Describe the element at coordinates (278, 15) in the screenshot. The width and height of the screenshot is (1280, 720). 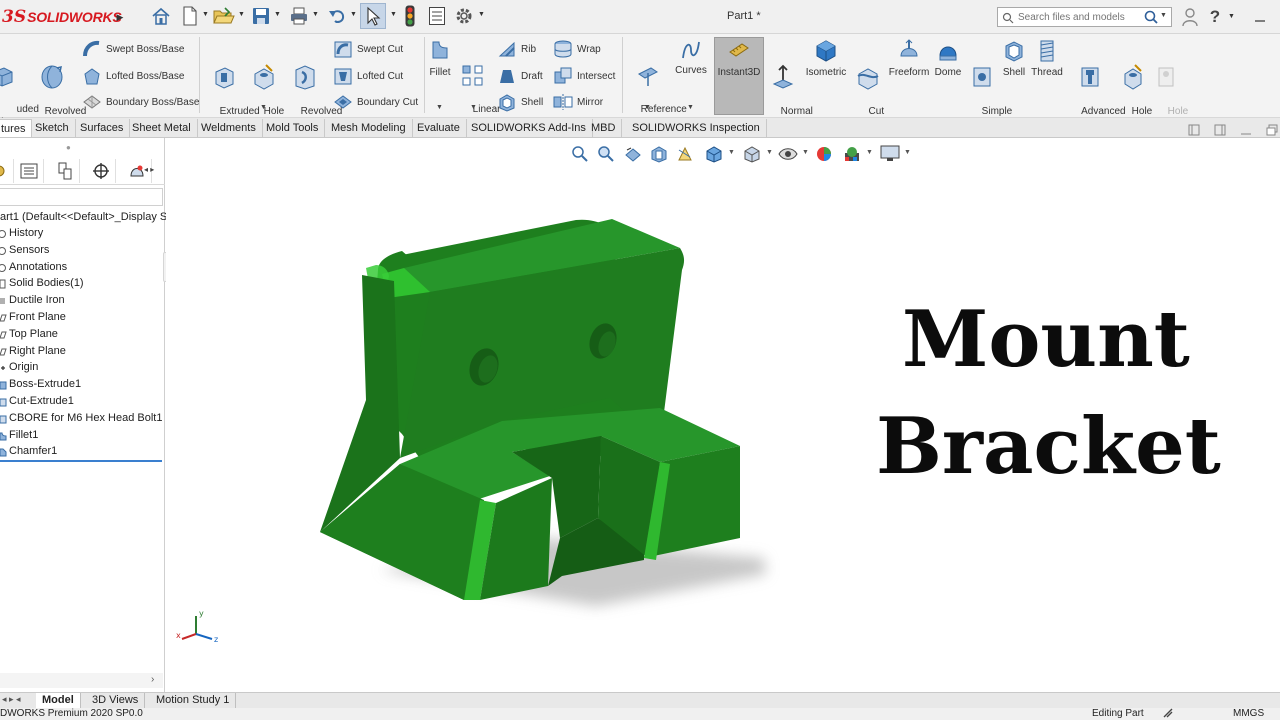
I see `save-dropdown-icon: ▼` at that location.